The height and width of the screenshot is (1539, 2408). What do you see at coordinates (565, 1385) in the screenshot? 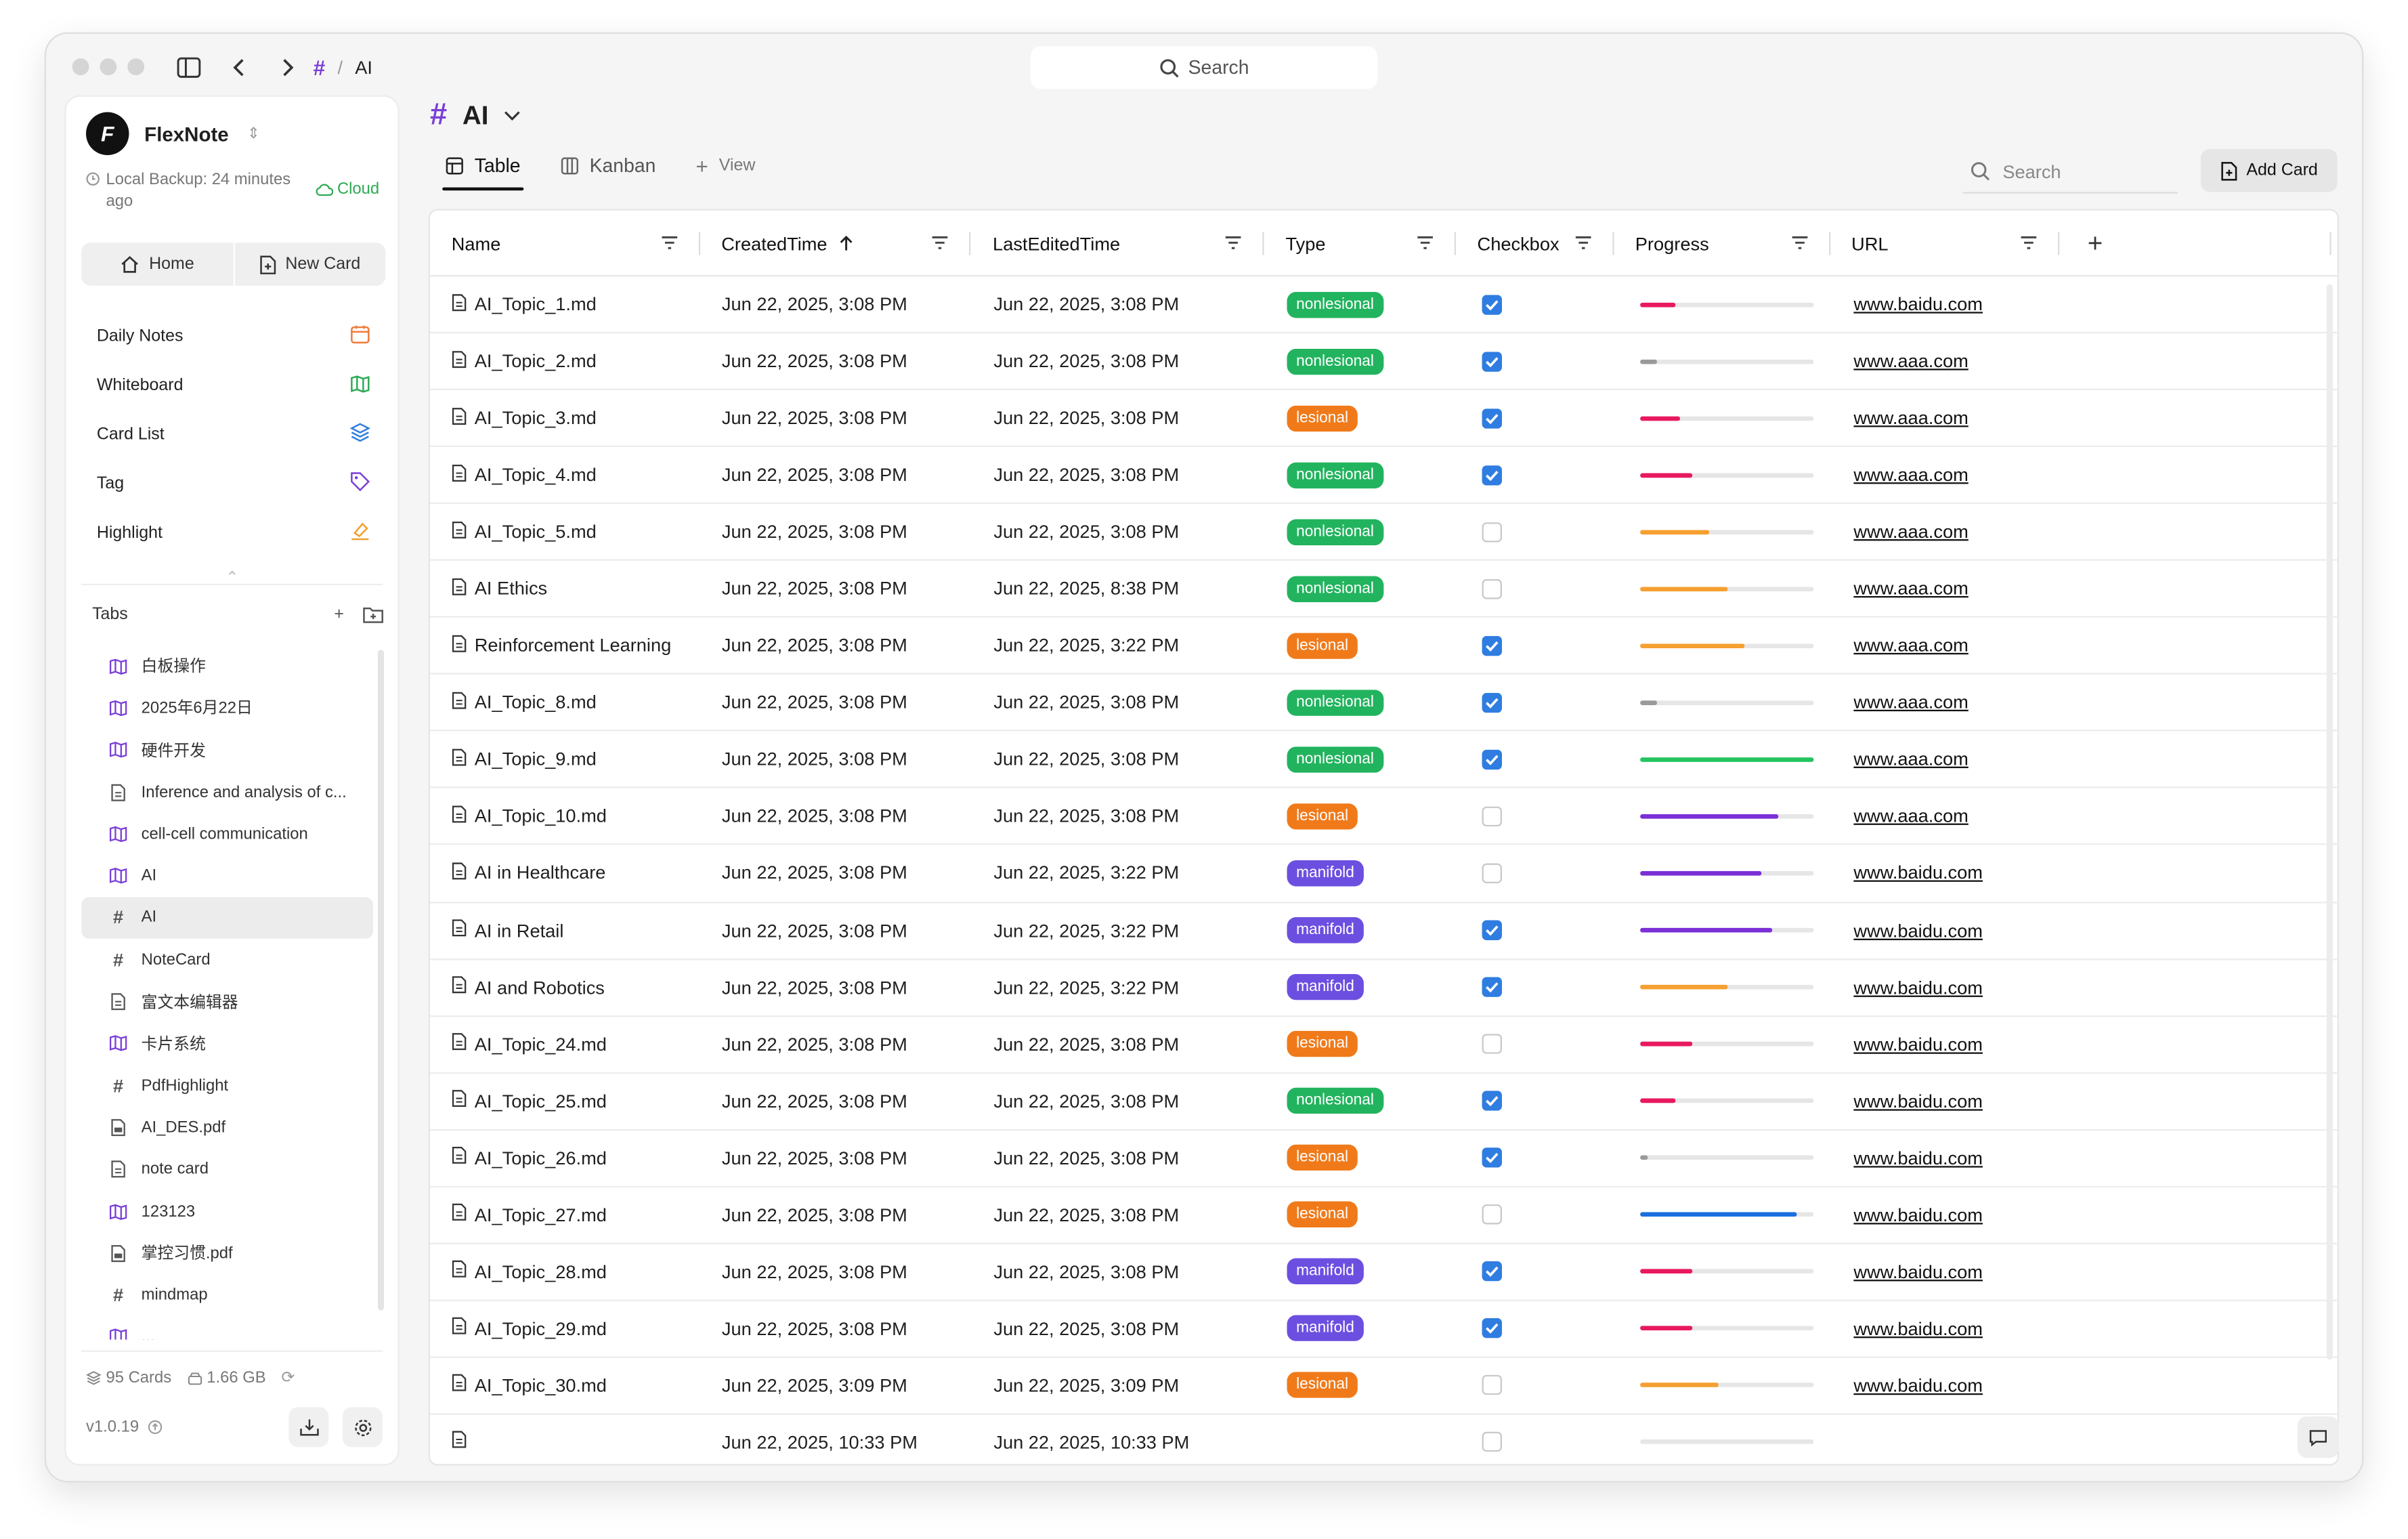
I see `cell-name: AI_Topic_30.md` at bounding box center [565, 1385].